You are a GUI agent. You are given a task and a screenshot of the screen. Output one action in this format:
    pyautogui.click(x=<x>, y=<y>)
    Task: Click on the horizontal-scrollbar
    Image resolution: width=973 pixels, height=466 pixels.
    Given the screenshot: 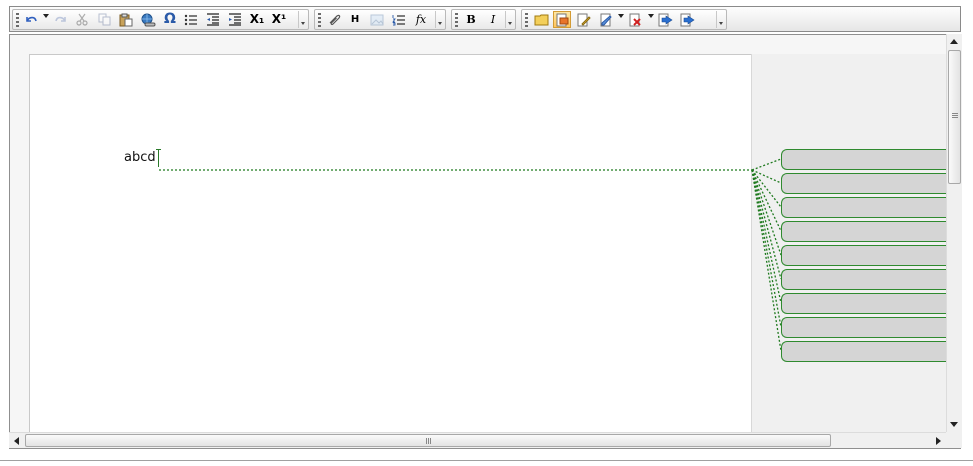 What is the action you would take?
    pyautogui.click(x=477, y=440)
    